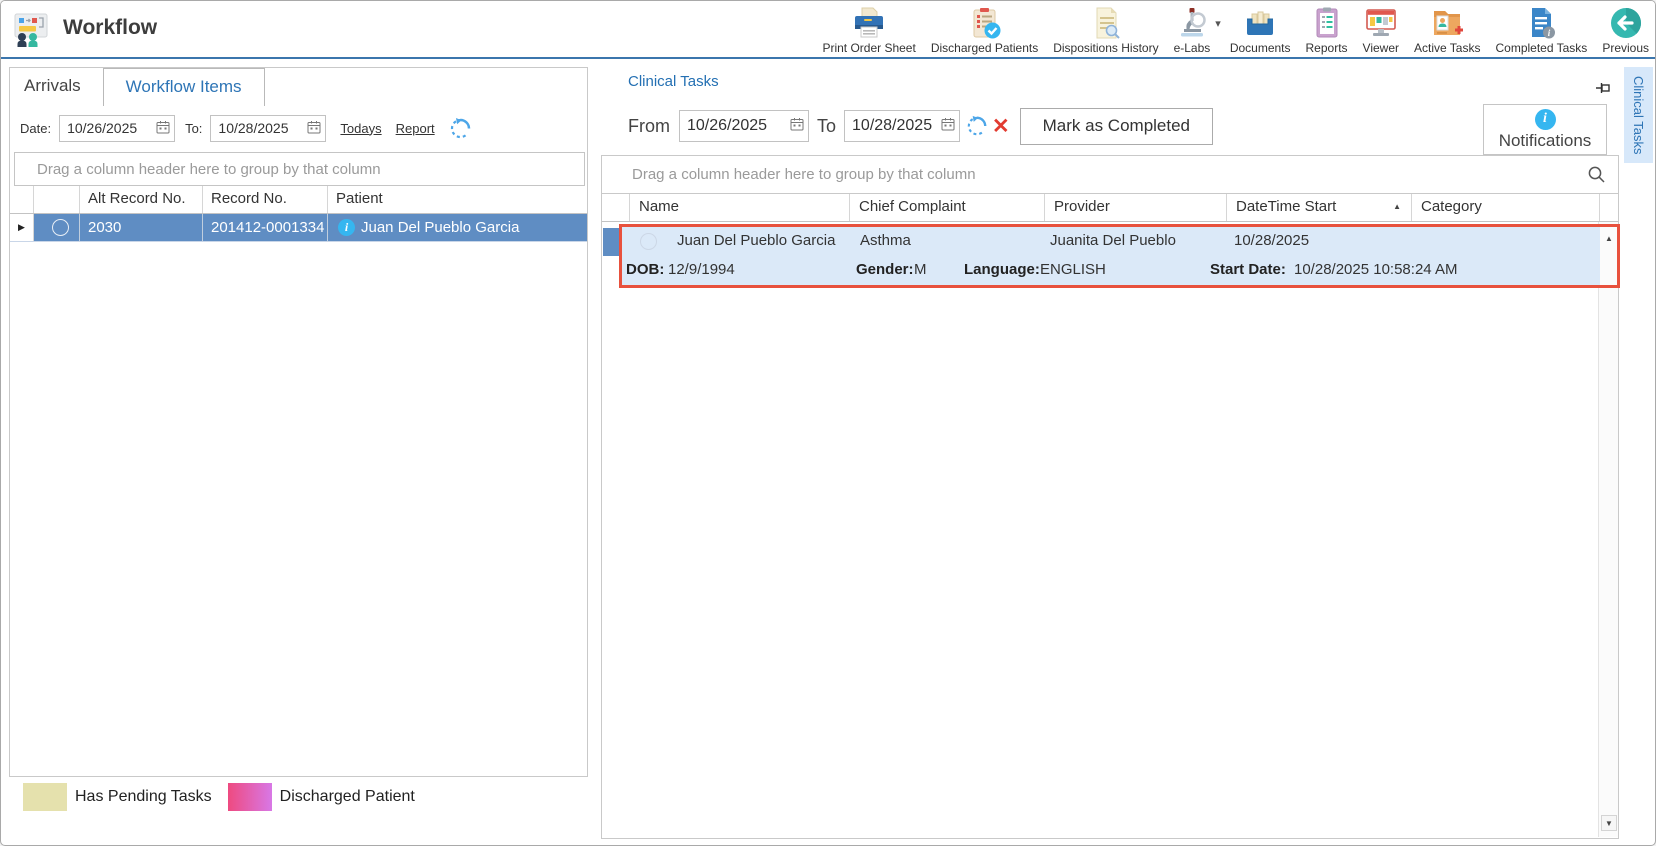  What do you see at coordinates (1603, 88) in the screenshot?
I see `pin-icon` at bounding box center [1603, 88].